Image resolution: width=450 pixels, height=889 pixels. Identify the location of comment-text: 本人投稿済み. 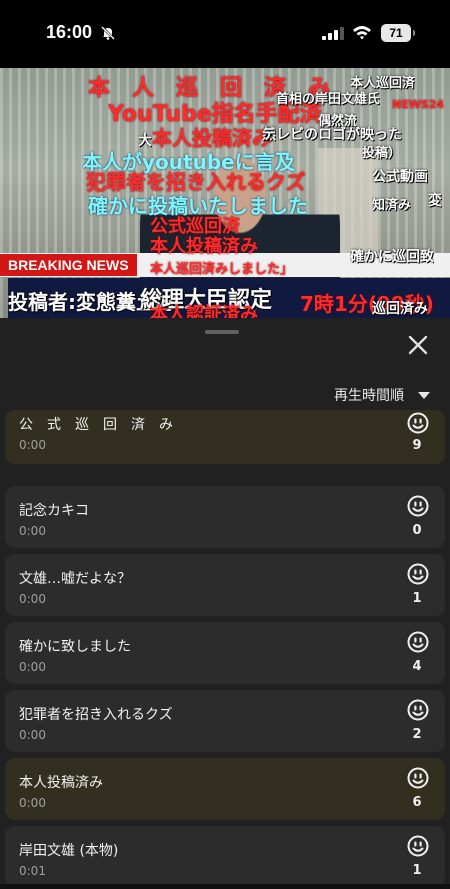
(61, 783).